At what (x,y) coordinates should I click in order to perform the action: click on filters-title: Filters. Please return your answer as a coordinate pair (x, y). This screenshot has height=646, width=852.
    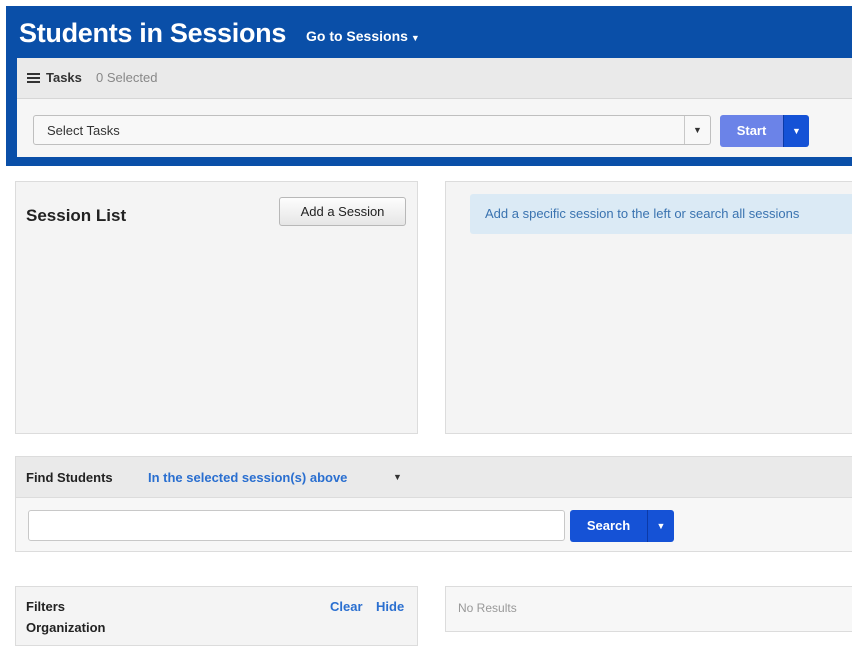
    Looking at the image, I should click on (46, 606).